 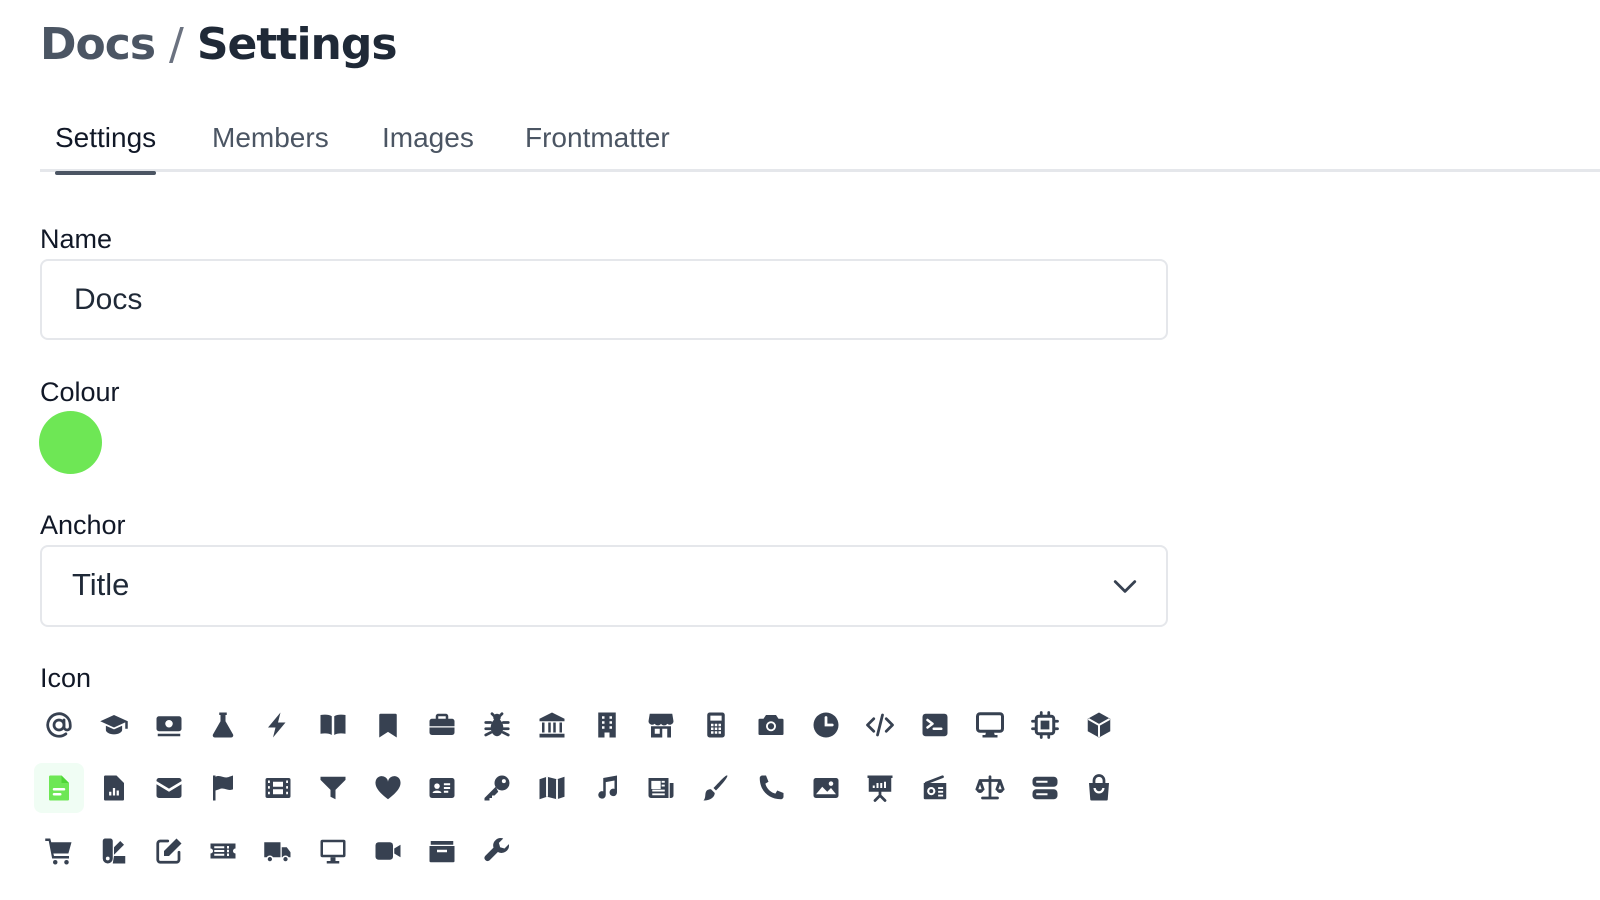 I want to click on colour-label: Colour, so click(x=80, y=392).